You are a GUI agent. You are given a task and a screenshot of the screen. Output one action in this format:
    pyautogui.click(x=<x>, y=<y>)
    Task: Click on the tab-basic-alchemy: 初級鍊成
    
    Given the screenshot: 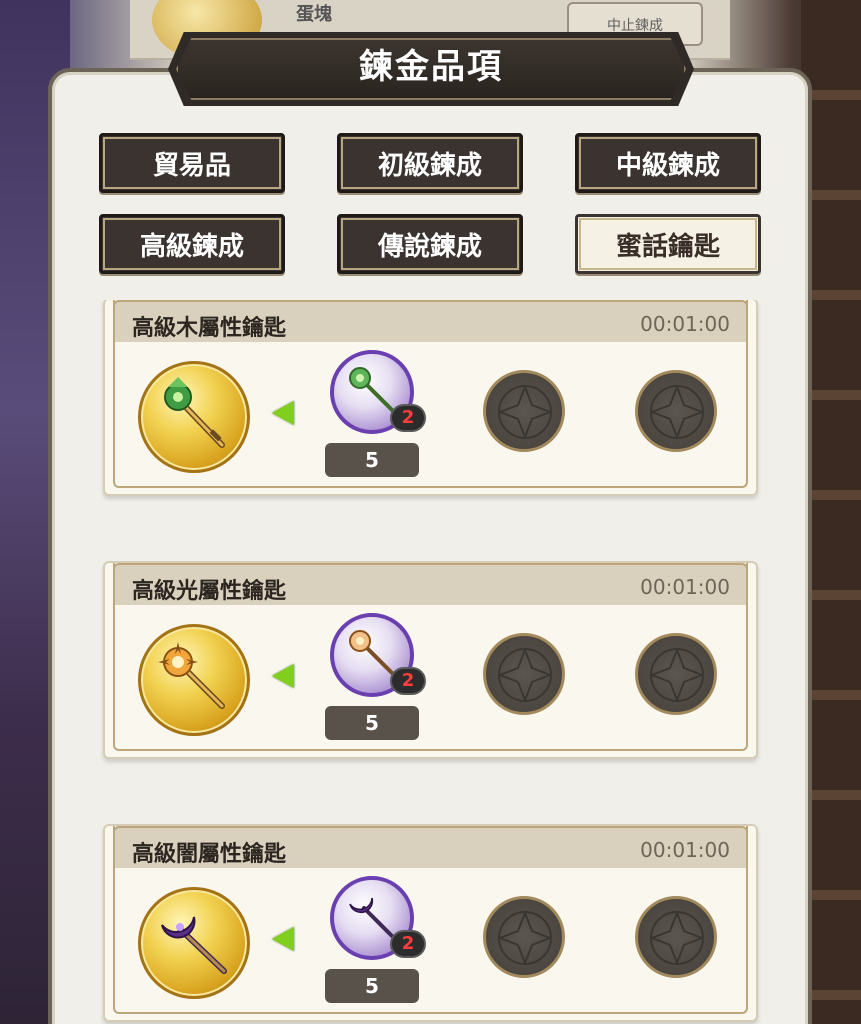 What is the action you would take?
    pyautogui.click(x=430, y=163)
    